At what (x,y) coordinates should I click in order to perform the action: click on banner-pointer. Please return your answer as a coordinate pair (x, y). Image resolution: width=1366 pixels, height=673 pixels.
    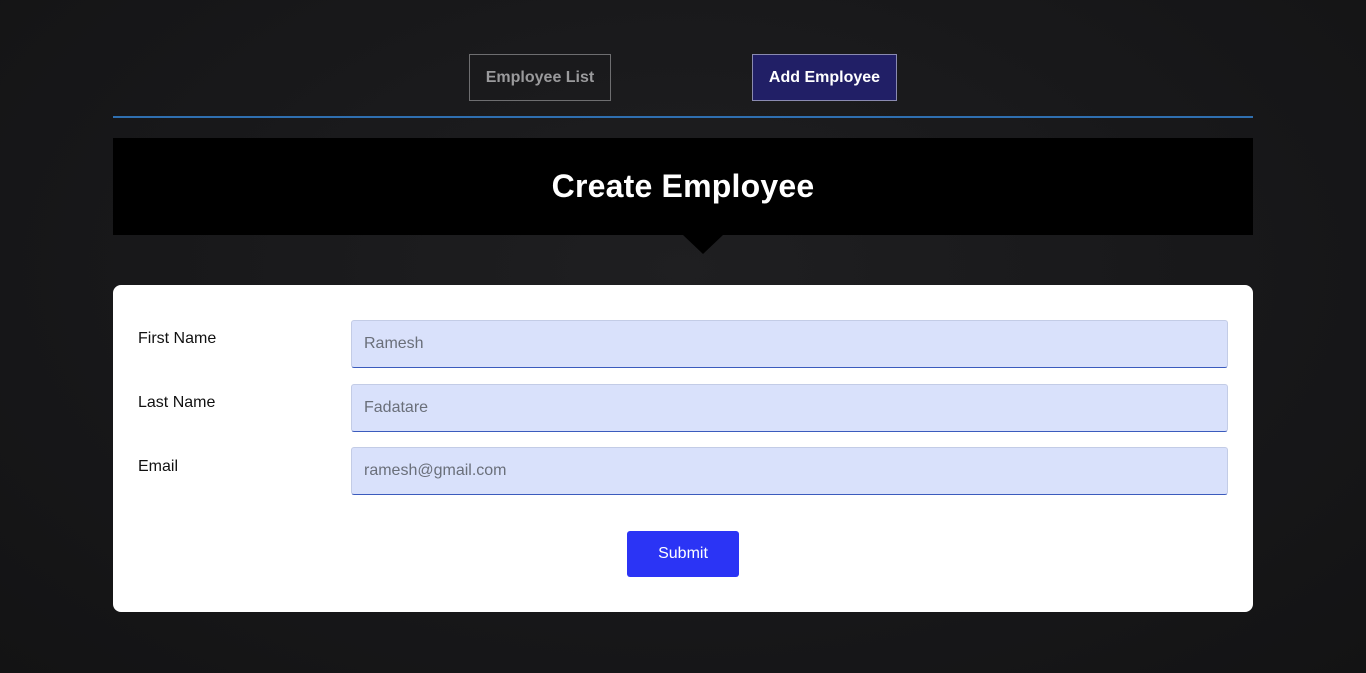
    Looking at the image, I should click on (703, 244).